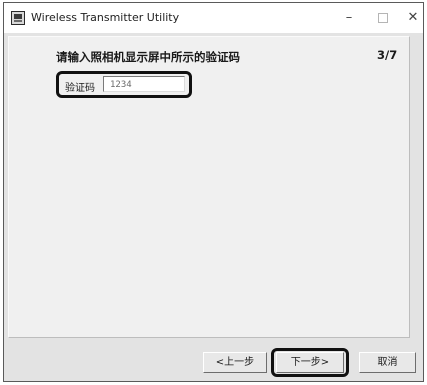  I want to click on next-button: 下一步>, so click(310, 362).